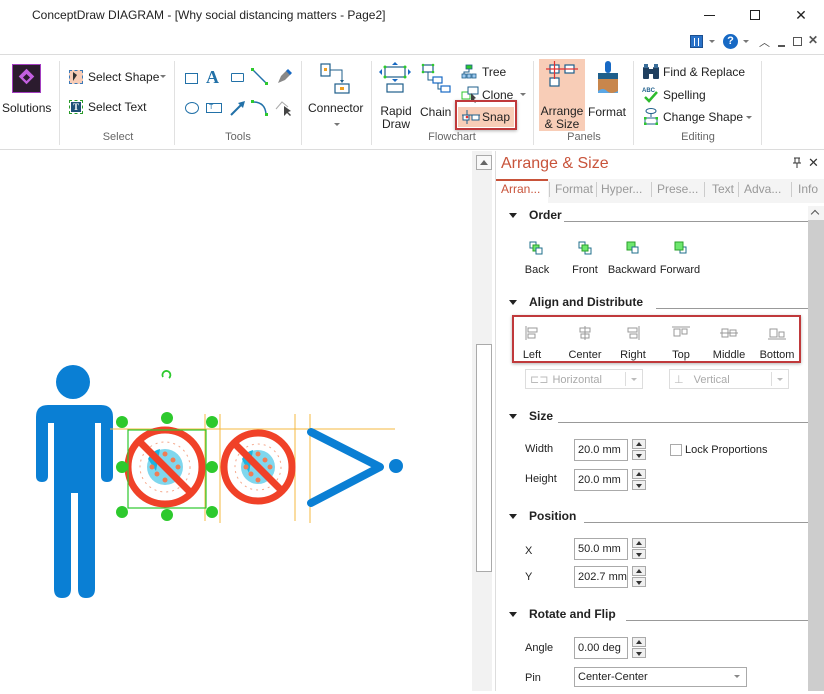  What do you see at coordinates (813, 40) in the screenshot?
I see `mdi-close-icon: ✕` at bounding box center [813, 40].